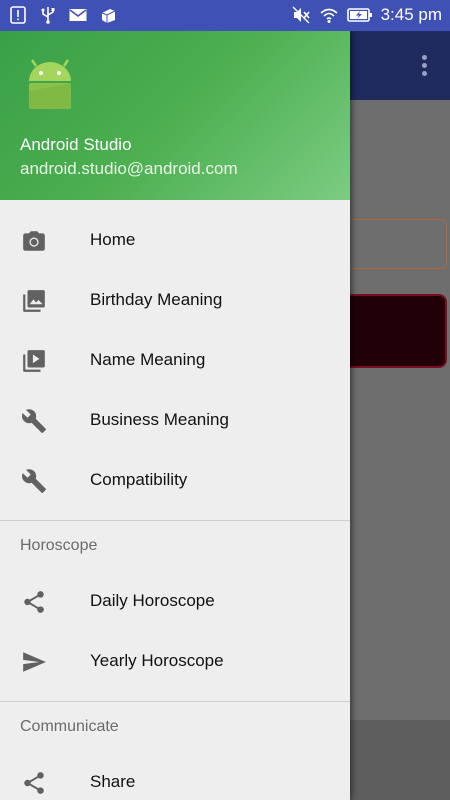 The width and height of the screenshot is (450, 800). Describe the element at coordinates (139, 479) in the screenshot. I see `menu-item-label: Compatibility` at that location.